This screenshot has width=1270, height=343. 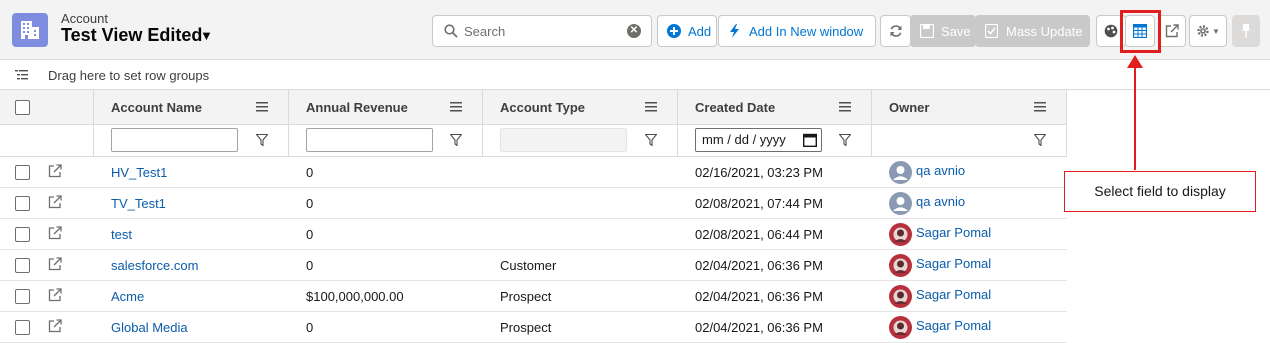 I want to click on column-label: Account Name, so click(x=157, y=107).